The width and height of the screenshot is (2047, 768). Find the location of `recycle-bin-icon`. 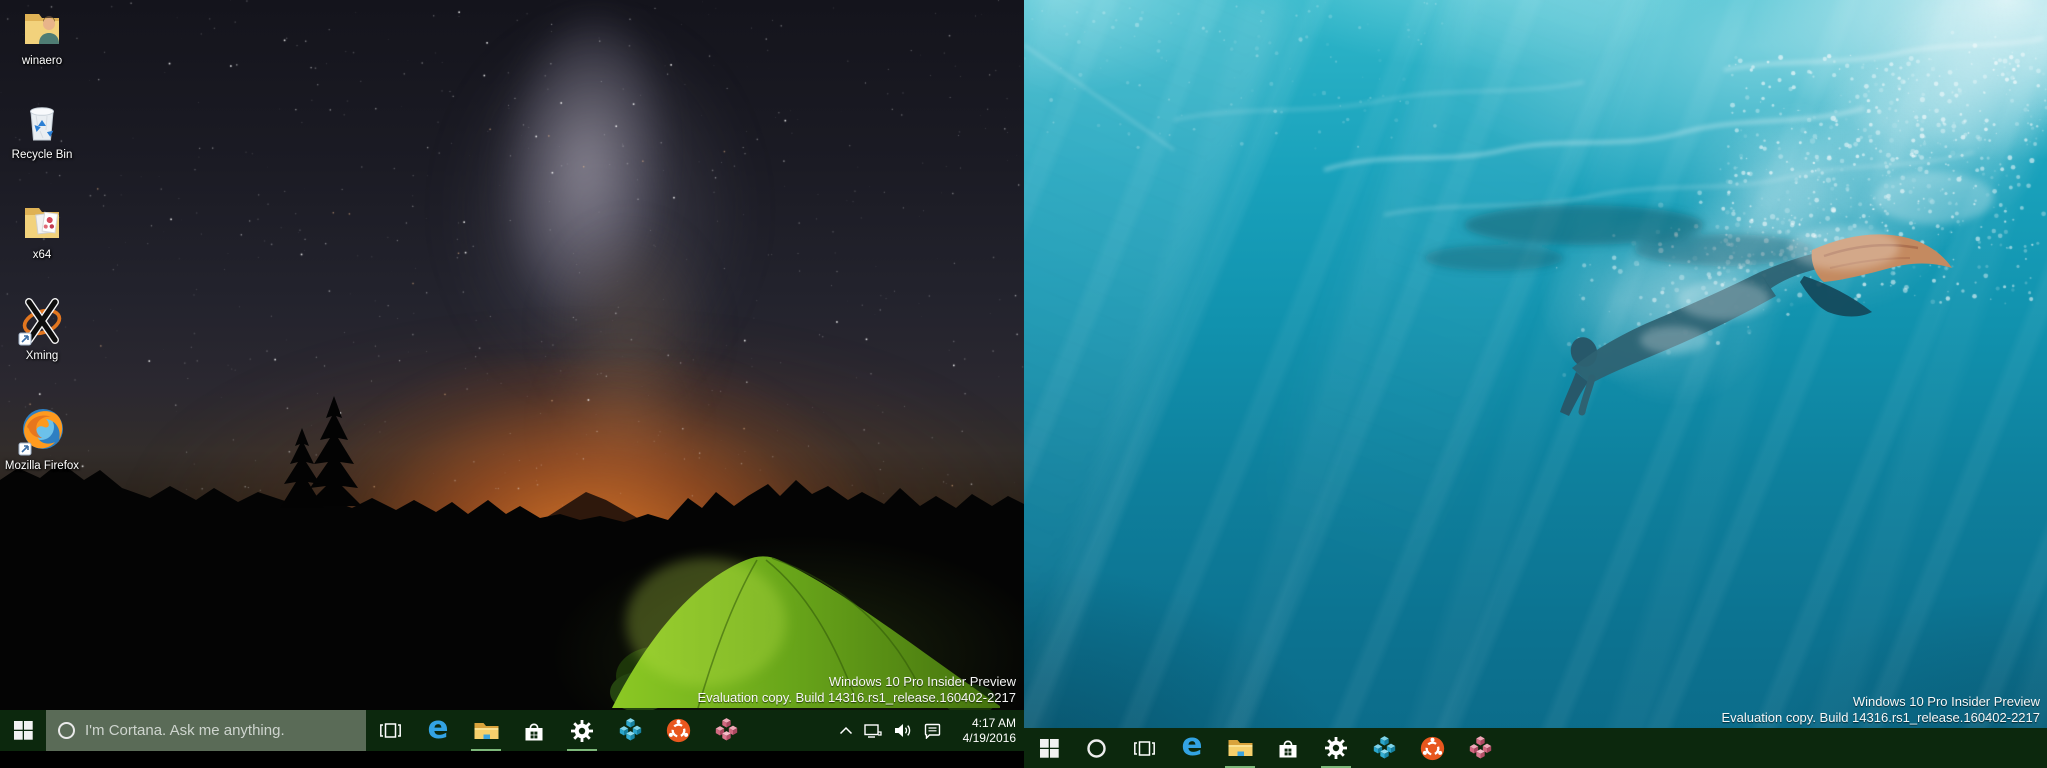

recycle-bin-icon is located at coordinates (42, 124).